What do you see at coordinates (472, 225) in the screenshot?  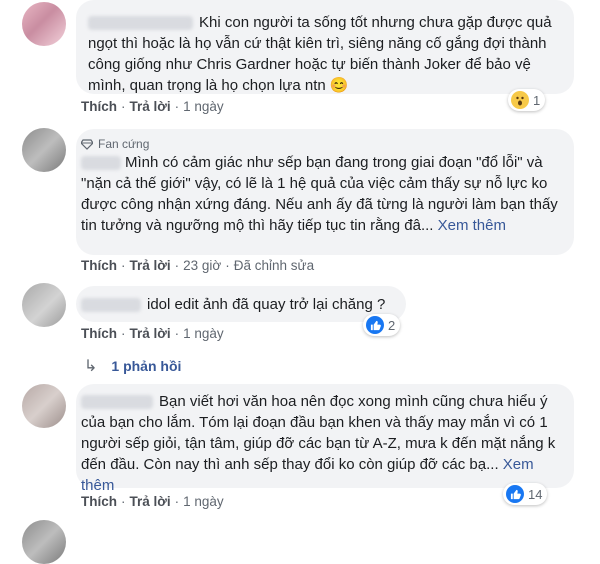 I see `see-more-link: Xem thêm` at bounding box center [472, 225].